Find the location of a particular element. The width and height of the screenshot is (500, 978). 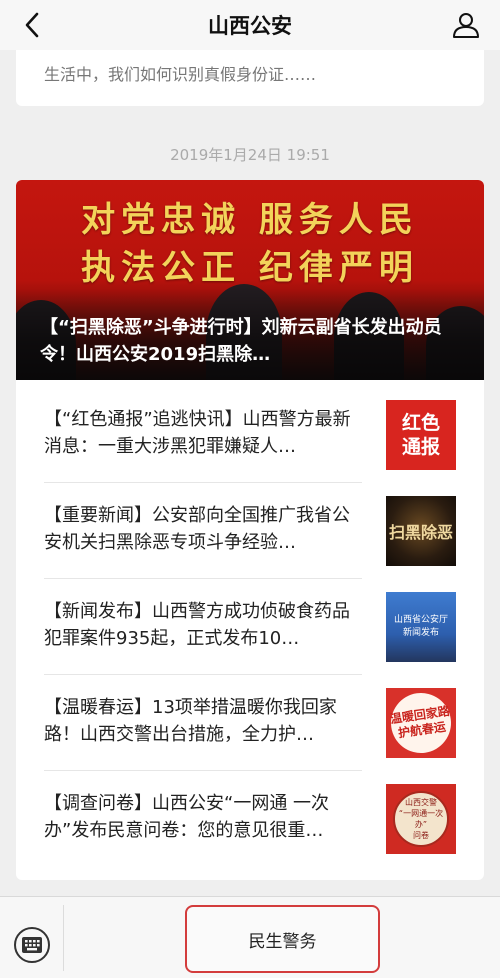

banner-slogan-line-1: 对党忠诚 服务人民 is located at coordinates (250, 220).